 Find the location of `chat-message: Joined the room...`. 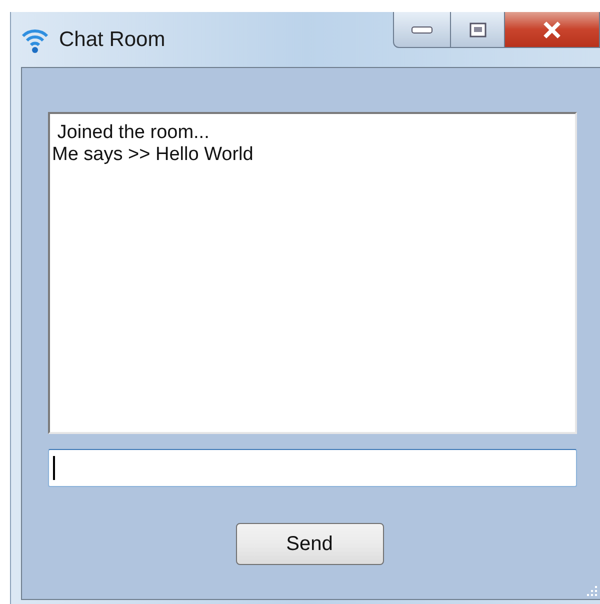

chat-message: Joined the room... is located at coordinates (133, 133).